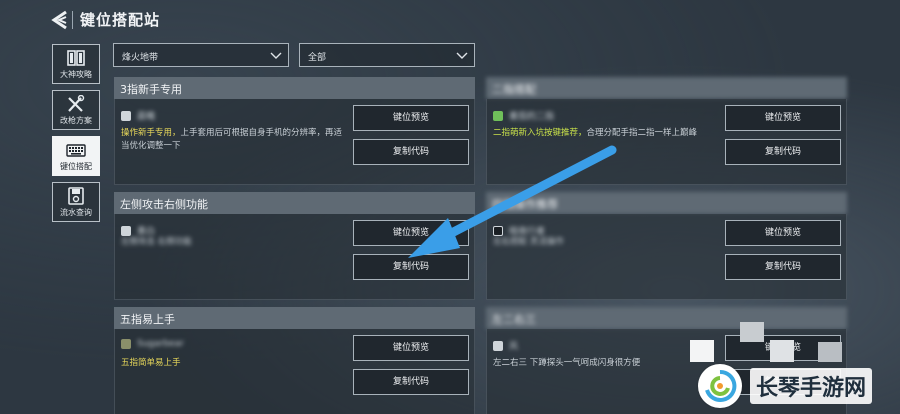 The width and height of the screenshot is (900, 414). I want to click on sidebar-item-label: 大神攻略, so click(76, 74).